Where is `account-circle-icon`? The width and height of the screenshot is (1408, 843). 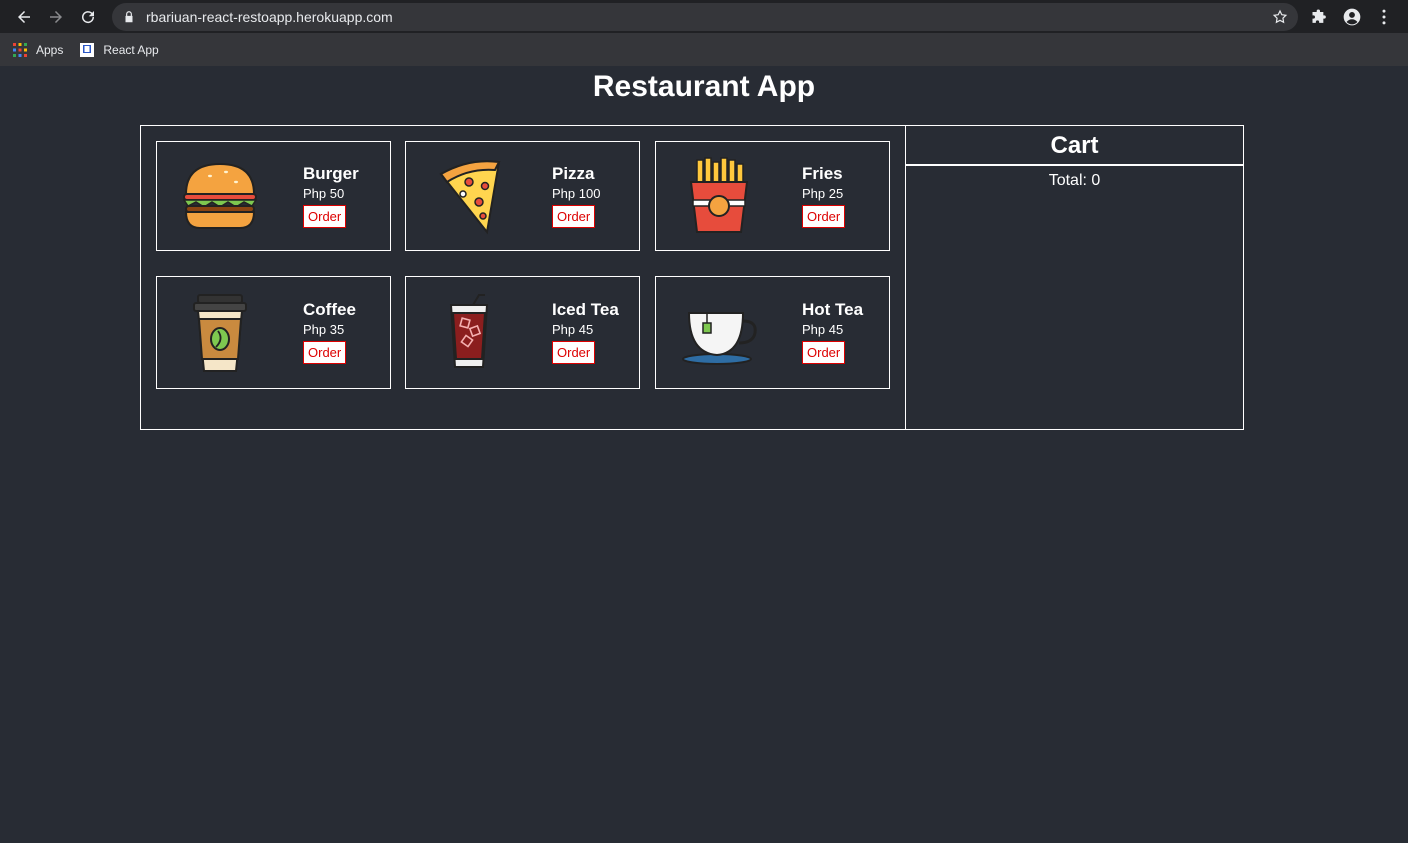 account-circle-icon is located at coordinates (1352, 16).